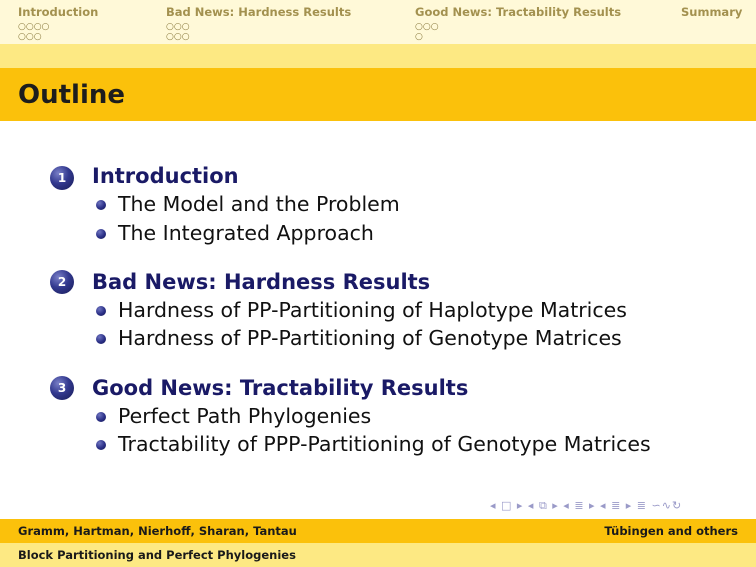 The width and height of the screenshot is (756, 567). I want to click on nav-subsection-dots: ○○○○ ○○○, so click(33, 32).